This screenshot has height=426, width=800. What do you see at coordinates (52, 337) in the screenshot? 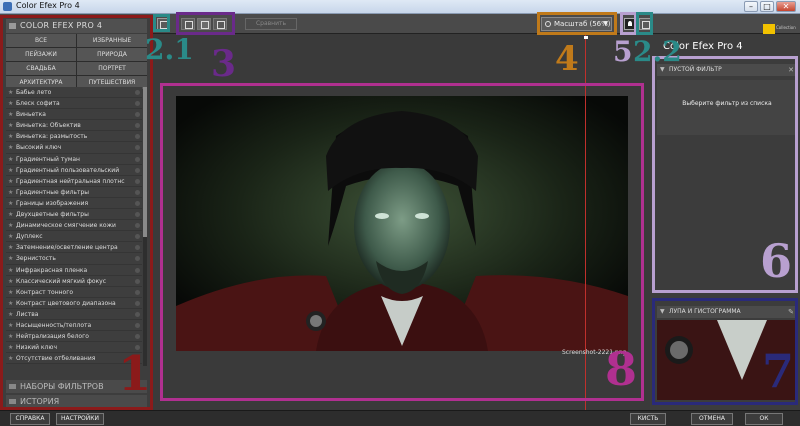
I see `filter-name: Нейтрализация белого` at bounding box center [52, 337].